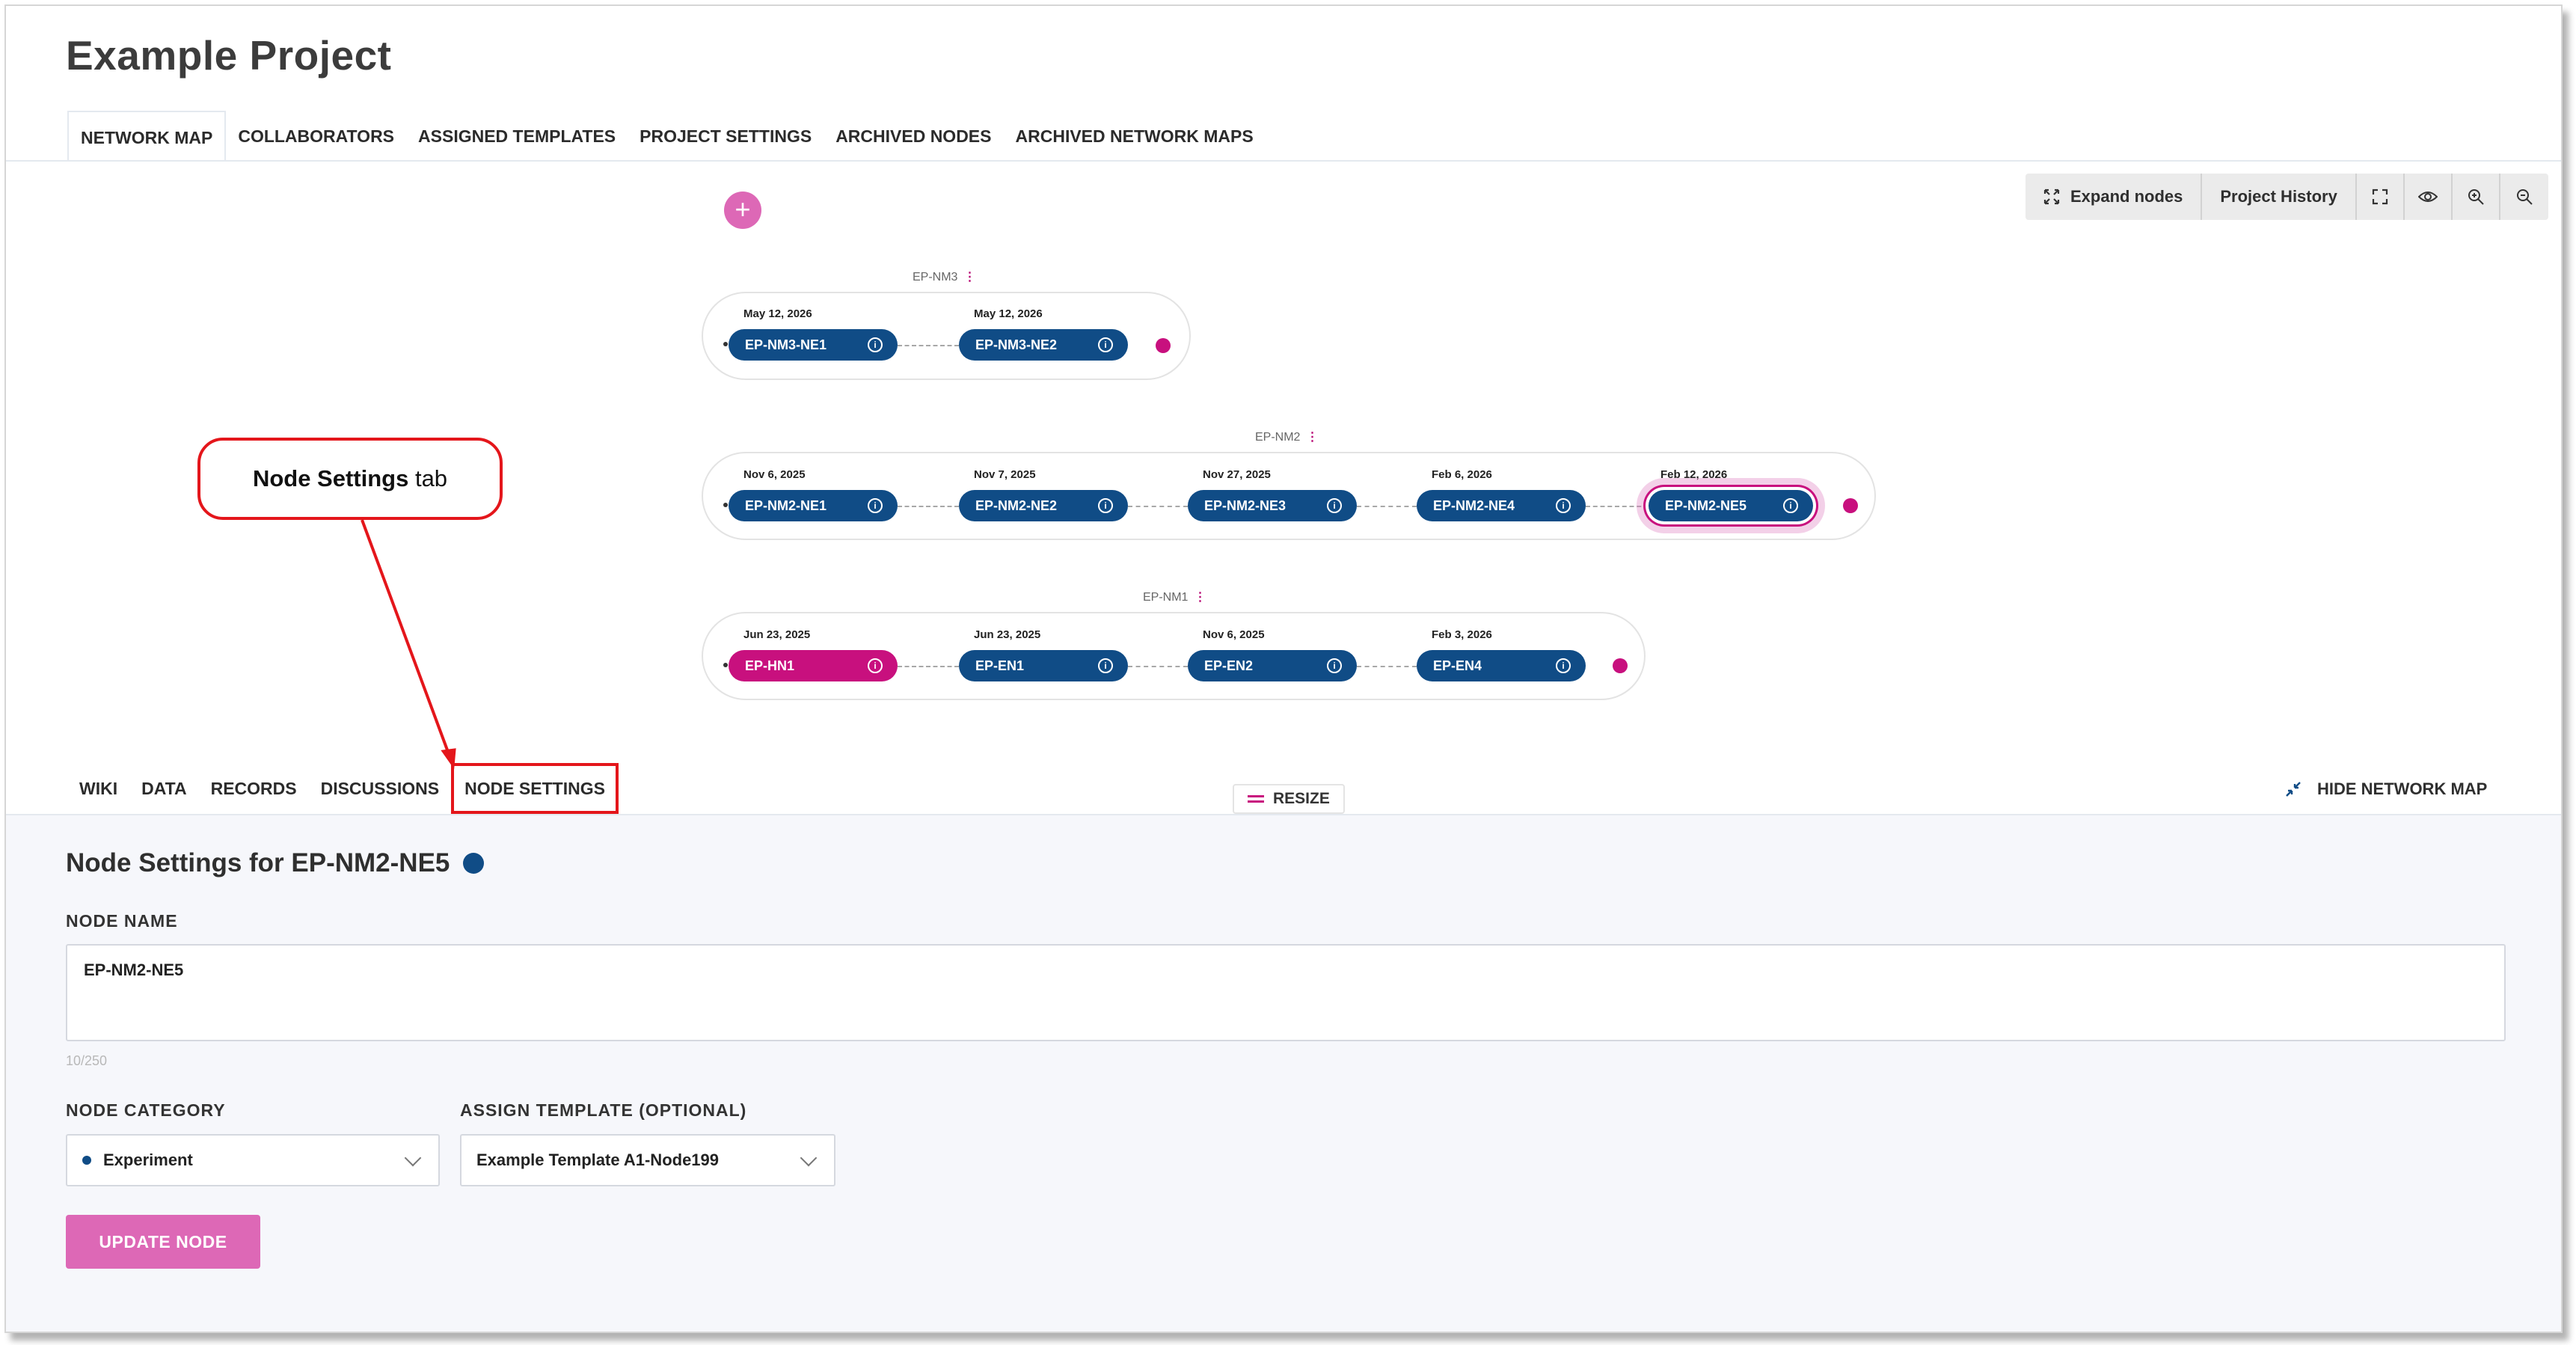 The width and height of the screenshot is (2576, 1345). I want to click on annotation-arrow, so click(408, 644).